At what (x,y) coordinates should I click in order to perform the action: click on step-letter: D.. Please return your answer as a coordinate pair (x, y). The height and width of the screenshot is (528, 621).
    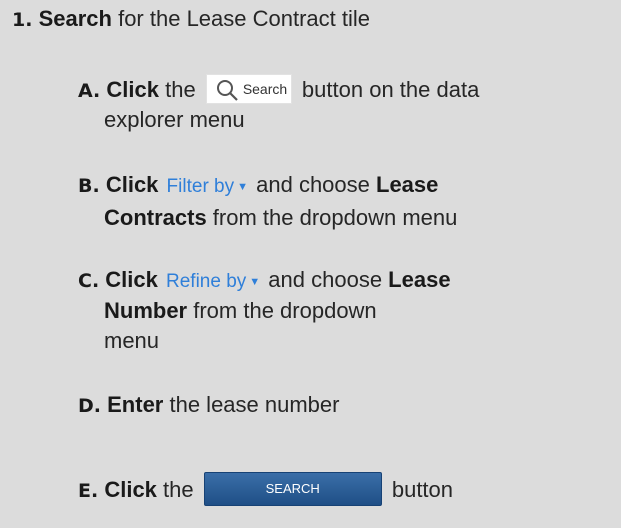
    Looking at the image, I should click on (89, 406).